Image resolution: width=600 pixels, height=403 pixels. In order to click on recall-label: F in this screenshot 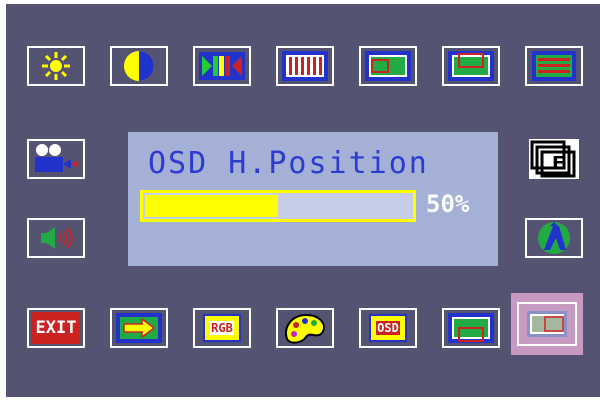, I will do `click(558, 163)`.